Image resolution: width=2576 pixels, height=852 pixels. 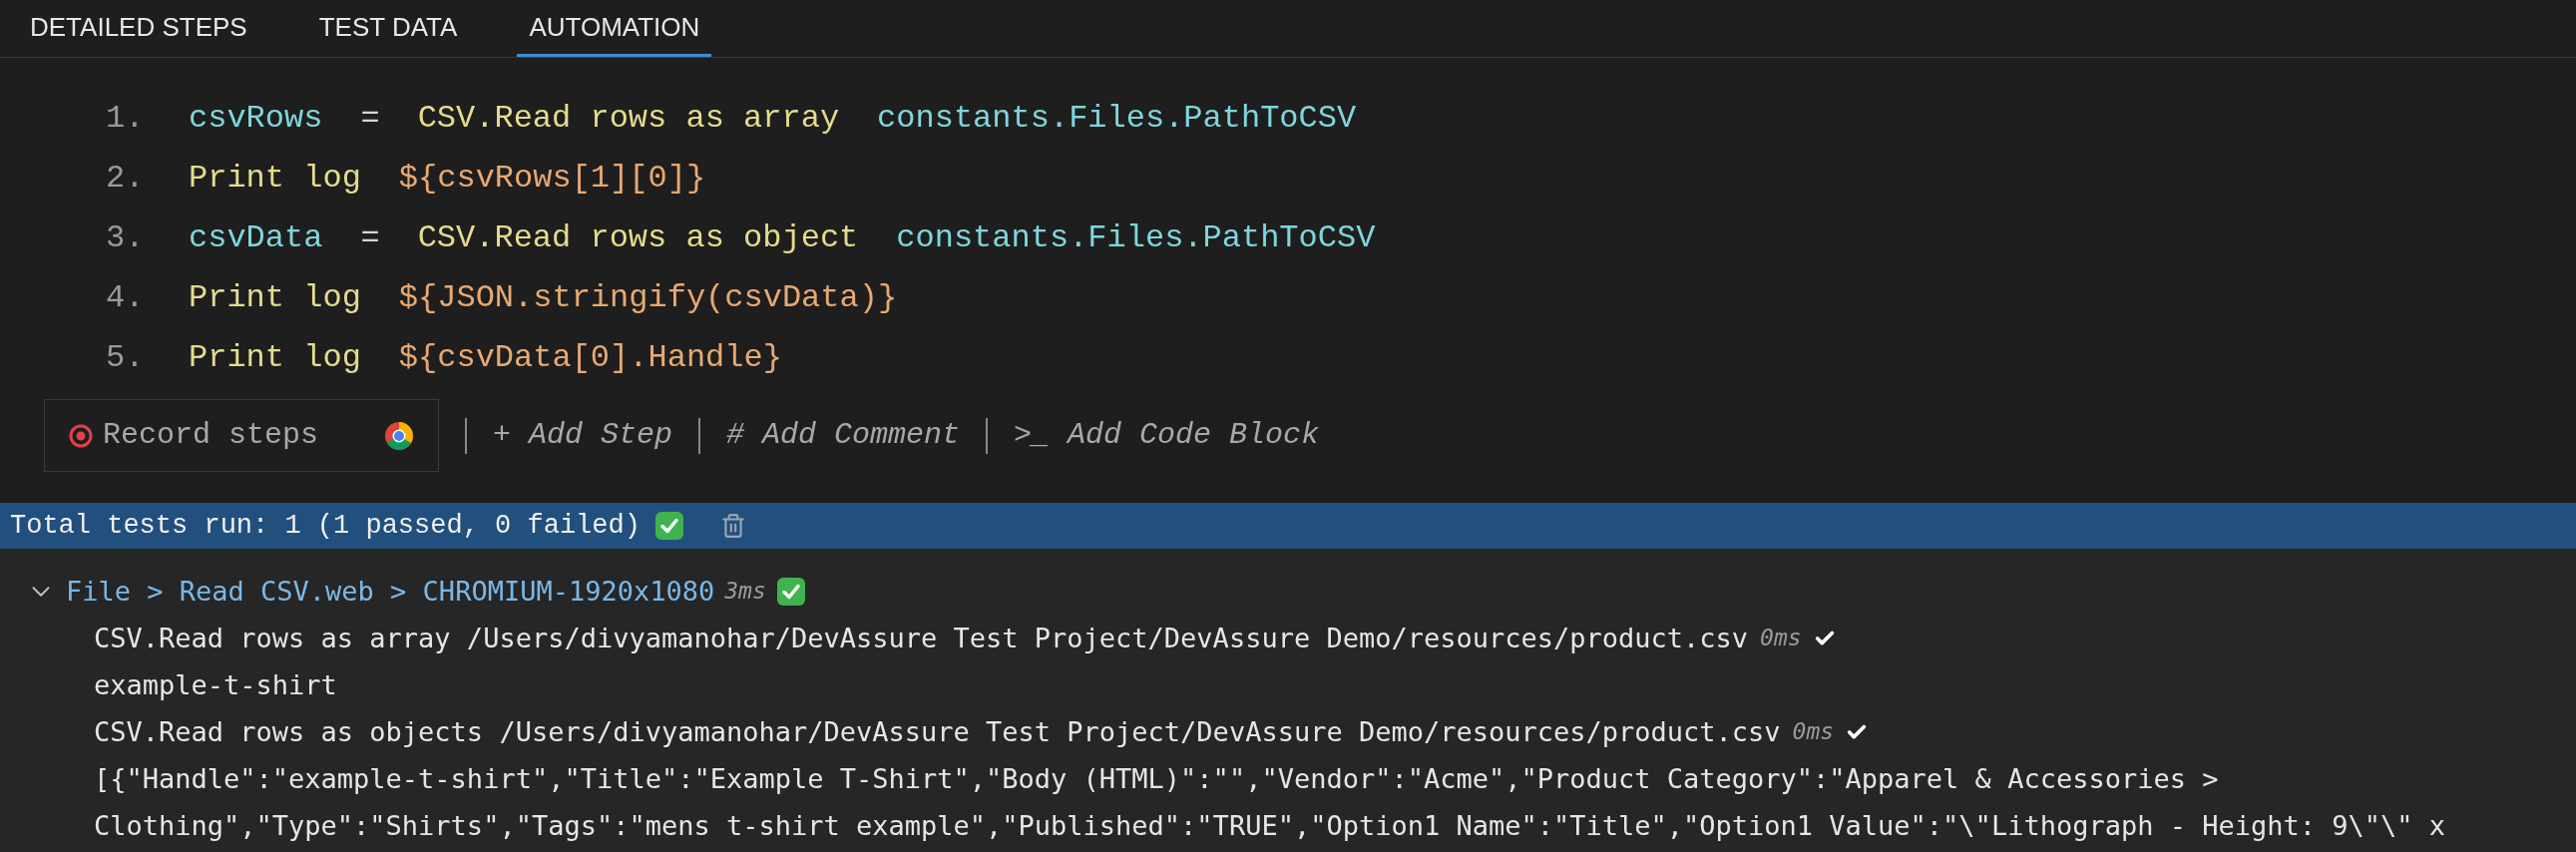 I want to click on log-output: example-t-shirt, so click(x=215, y=685).